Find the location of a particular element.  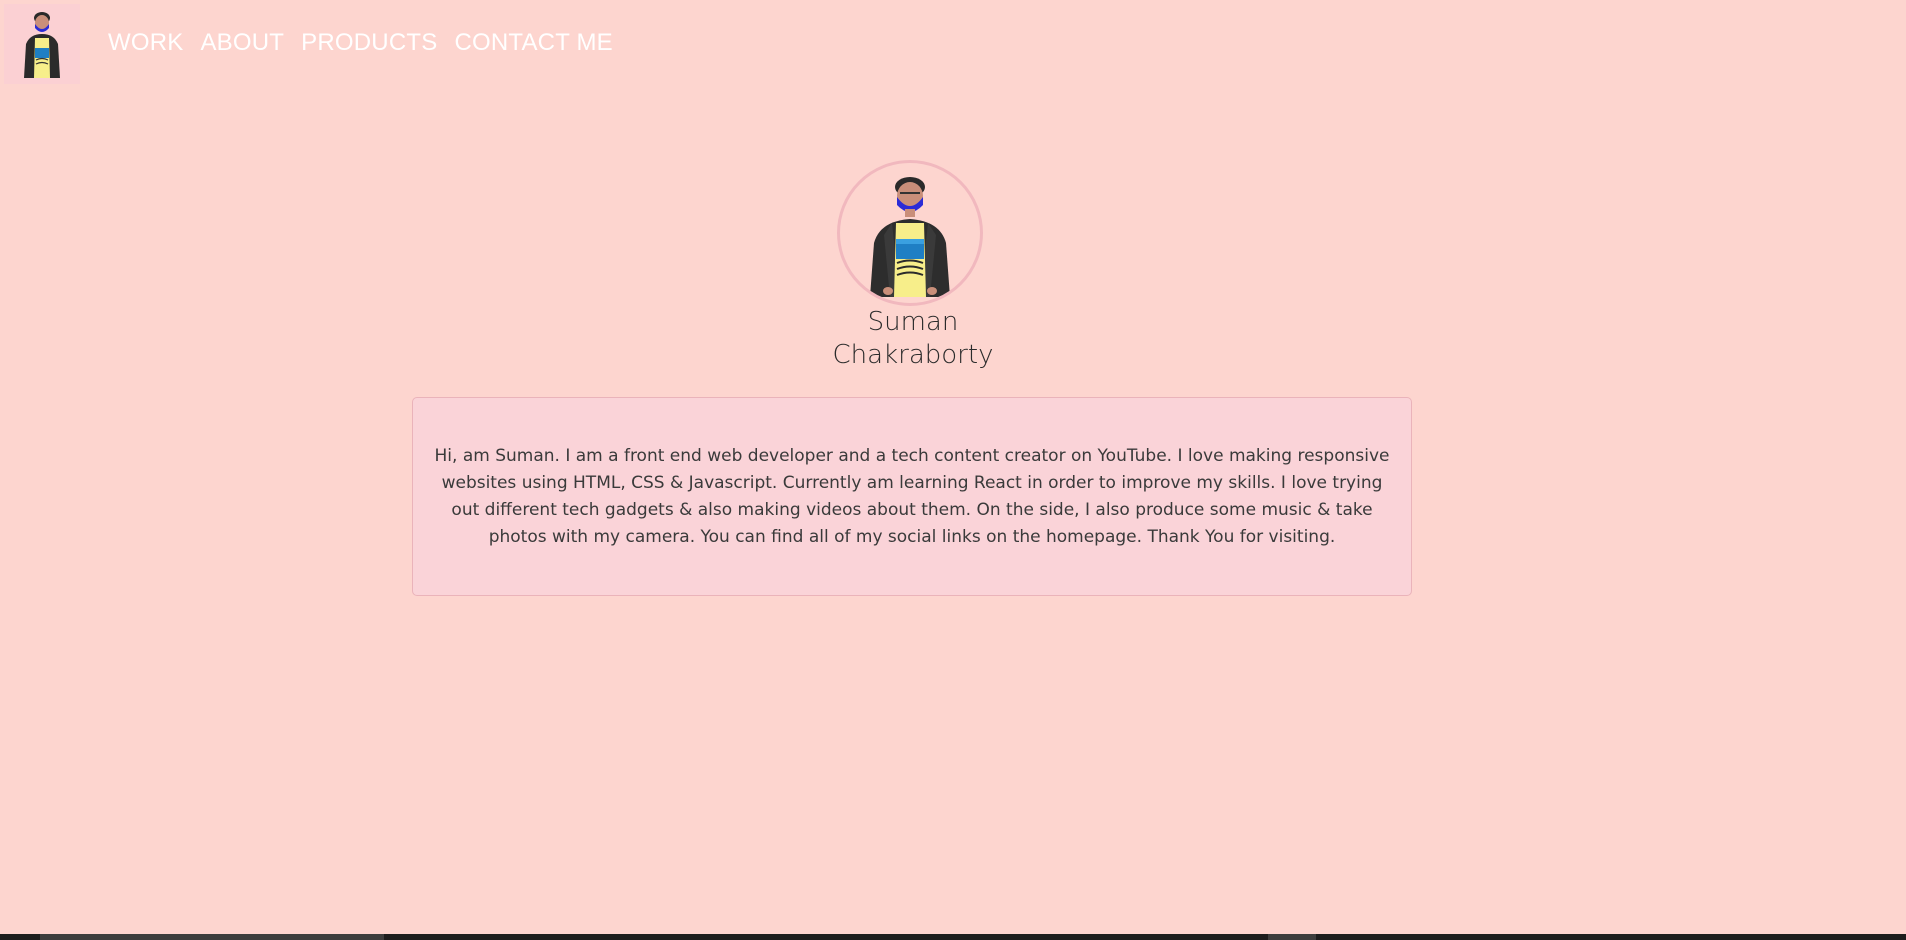

nav-link-contact-me: CONTACT ME is located at coordinates (533, 43).